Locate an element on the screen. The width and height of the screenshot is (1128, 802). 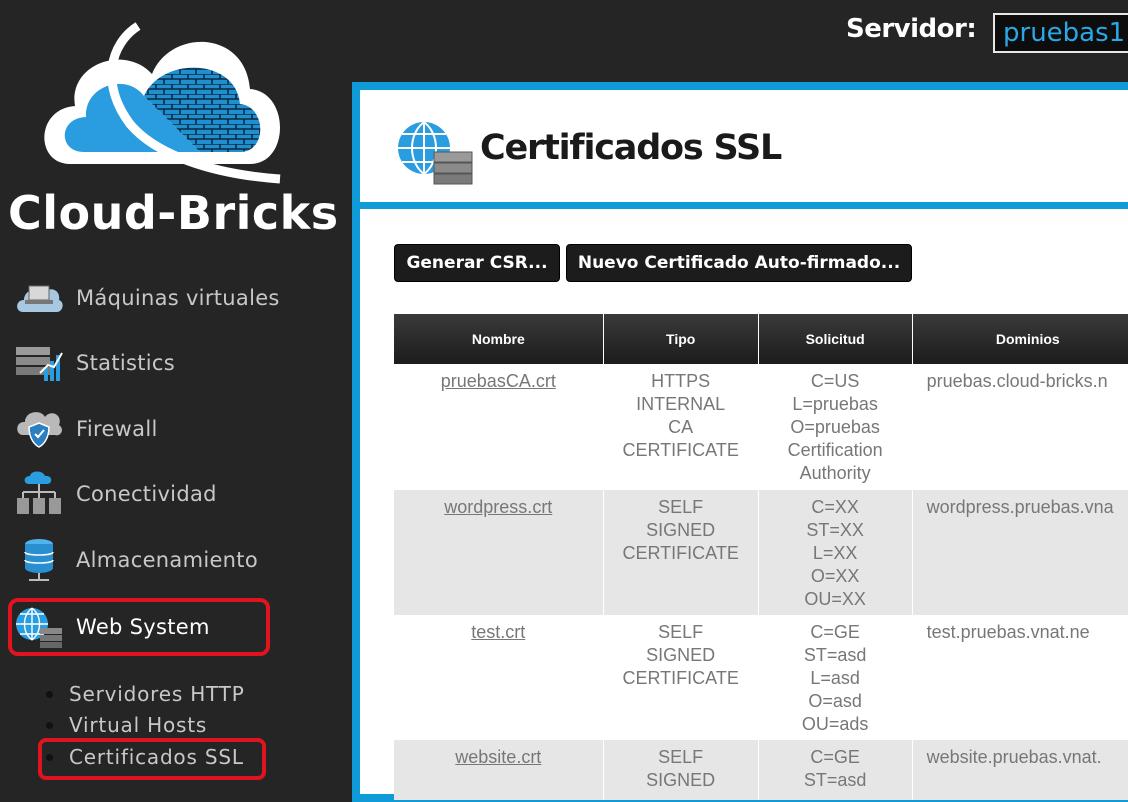
globe-server-icon is located at coordinates (435, 153).